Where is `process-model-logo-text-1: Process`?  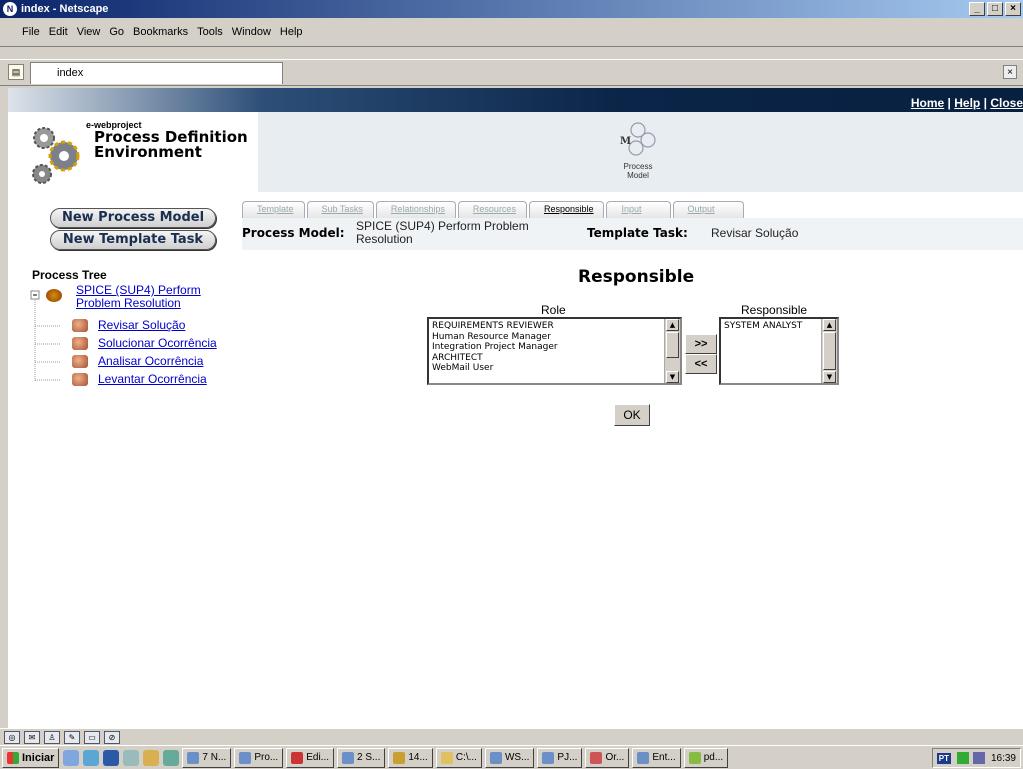 process-model-logo-text-1: Process is located at coordinates (638, 166).